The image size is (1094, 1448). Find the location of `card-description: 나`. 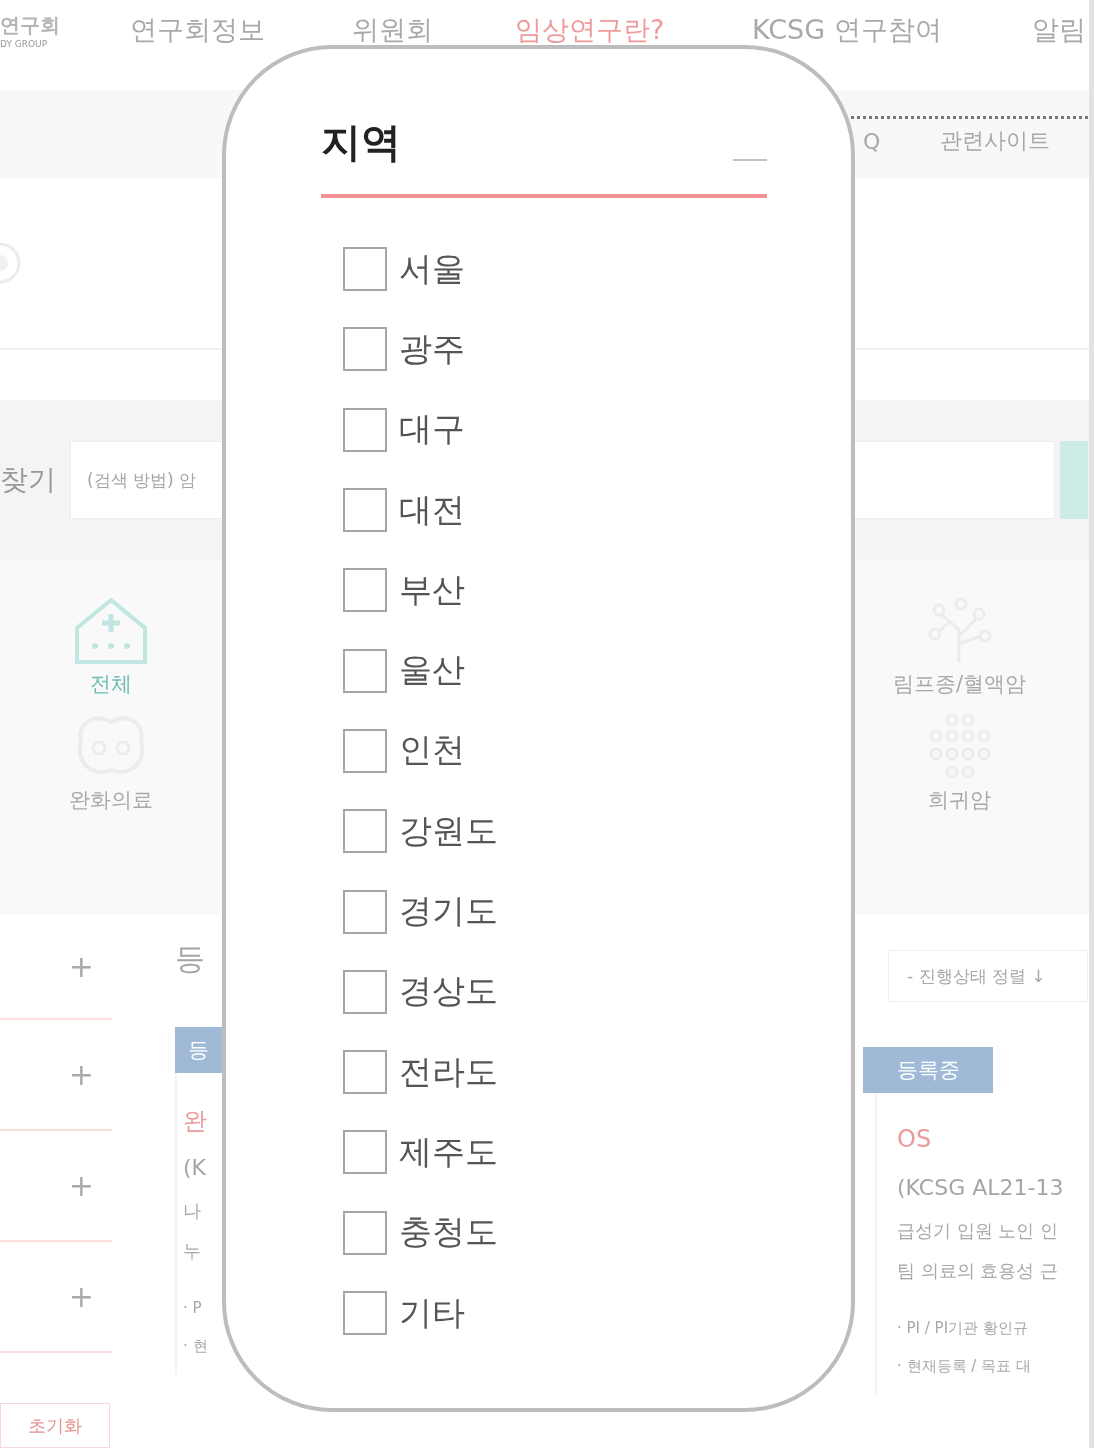

card-description: 나 is located at coordinates (192, 1211).